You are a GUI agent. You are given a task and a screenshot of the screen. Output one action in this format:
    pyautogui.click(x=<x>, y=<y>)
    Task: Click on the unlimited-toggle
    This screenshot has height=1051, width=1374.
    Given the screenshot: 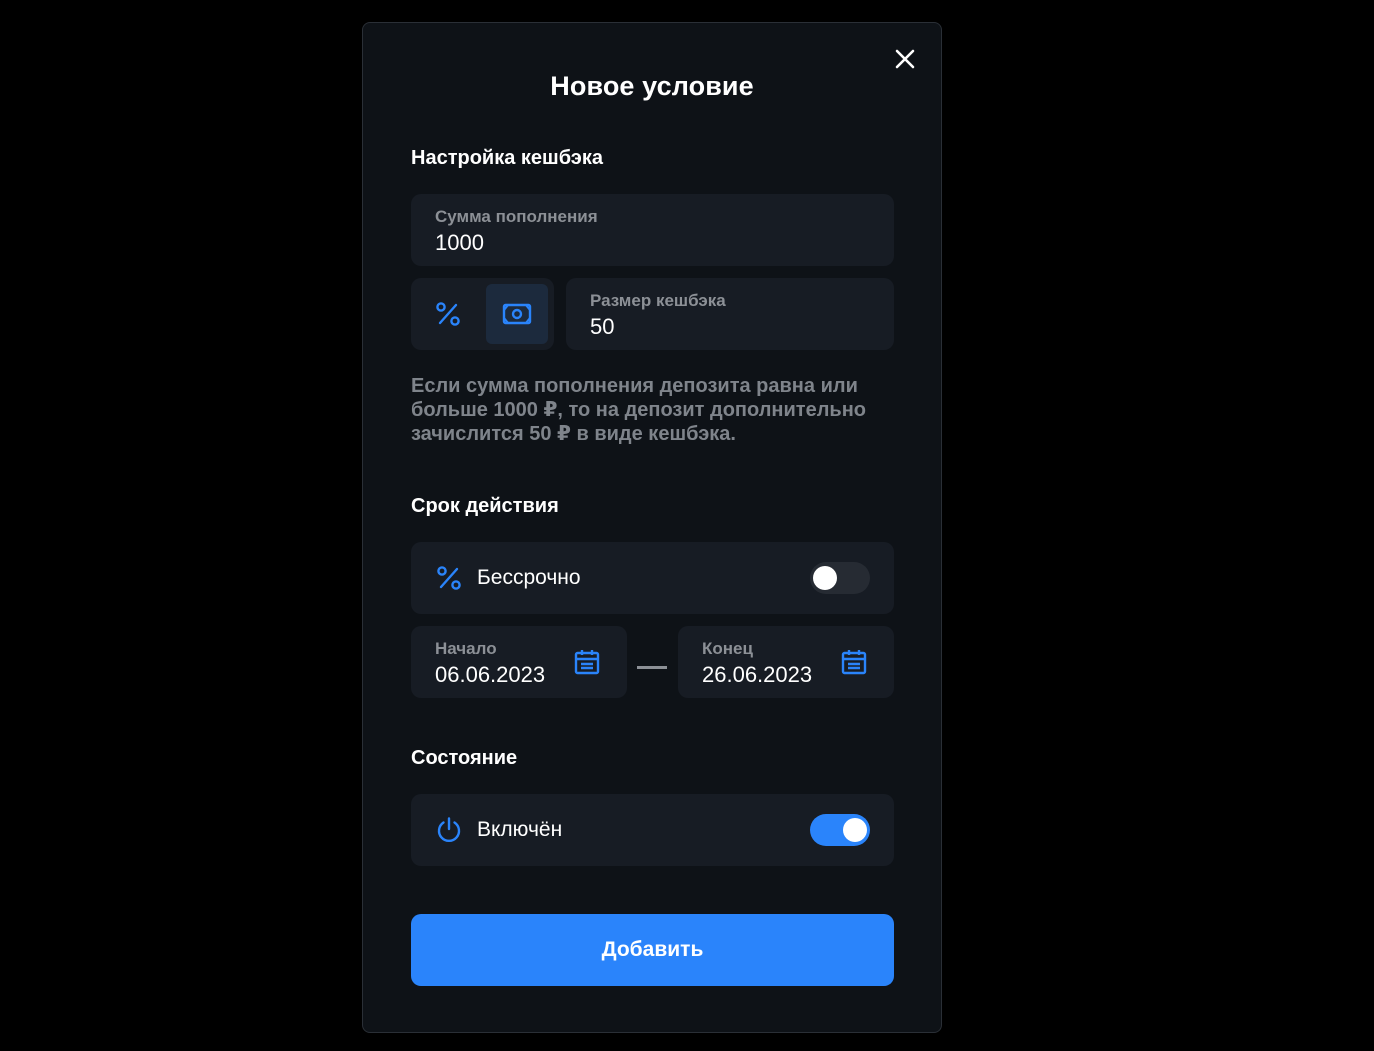 What is the action you would take?
    pyautogui.click(x=840, y=578)
    